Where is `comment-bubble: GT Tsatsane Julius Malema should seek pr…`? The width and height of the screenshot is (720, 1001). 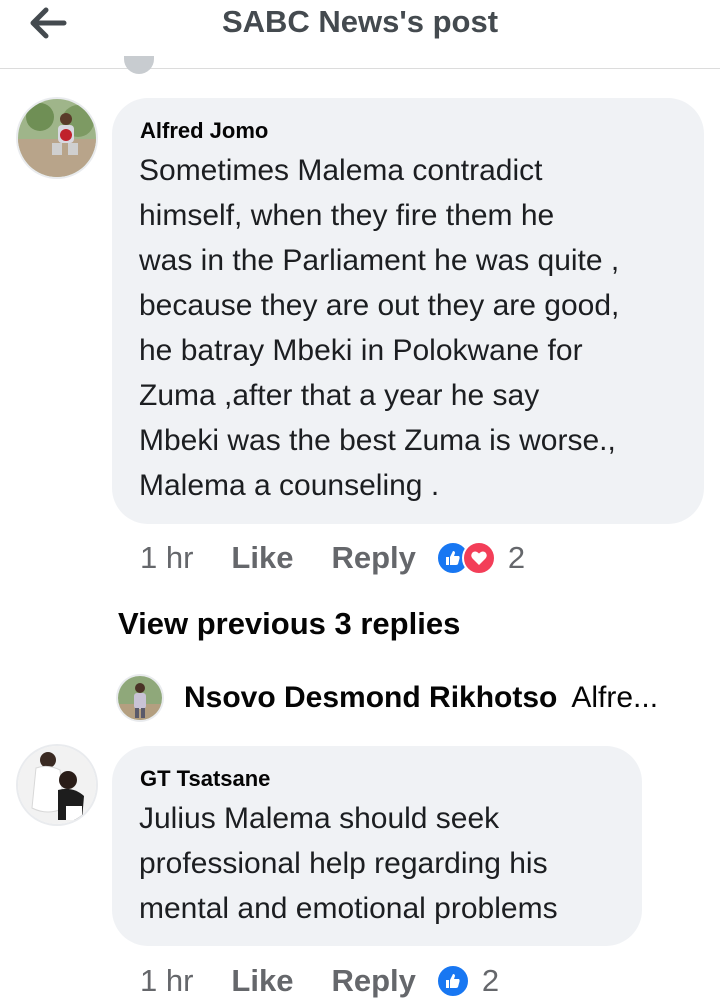
comment-bubble: GT Tsatsane Julius Malema should seek pr… is located at coordinates (377, 846).